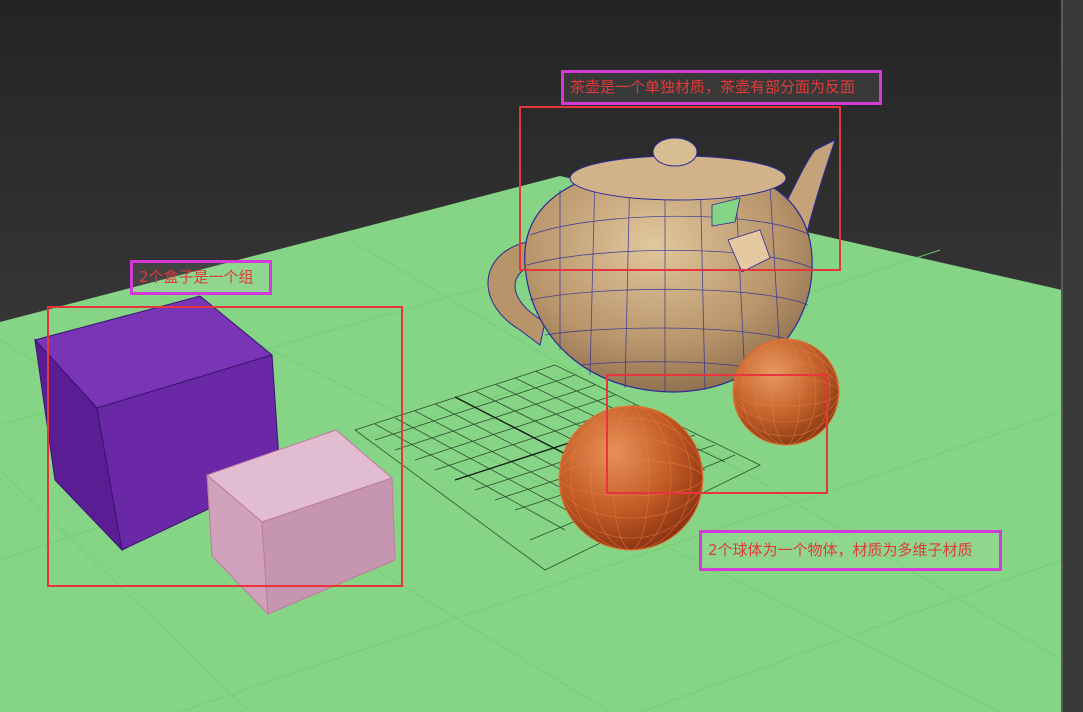 This screenshot has width=1083, height=712. What do you see at coordinates (201, 277) in the screenshot?
I see `boxes-annotation-label: 2个盒子是一个组` at bounding box center [201, 277].